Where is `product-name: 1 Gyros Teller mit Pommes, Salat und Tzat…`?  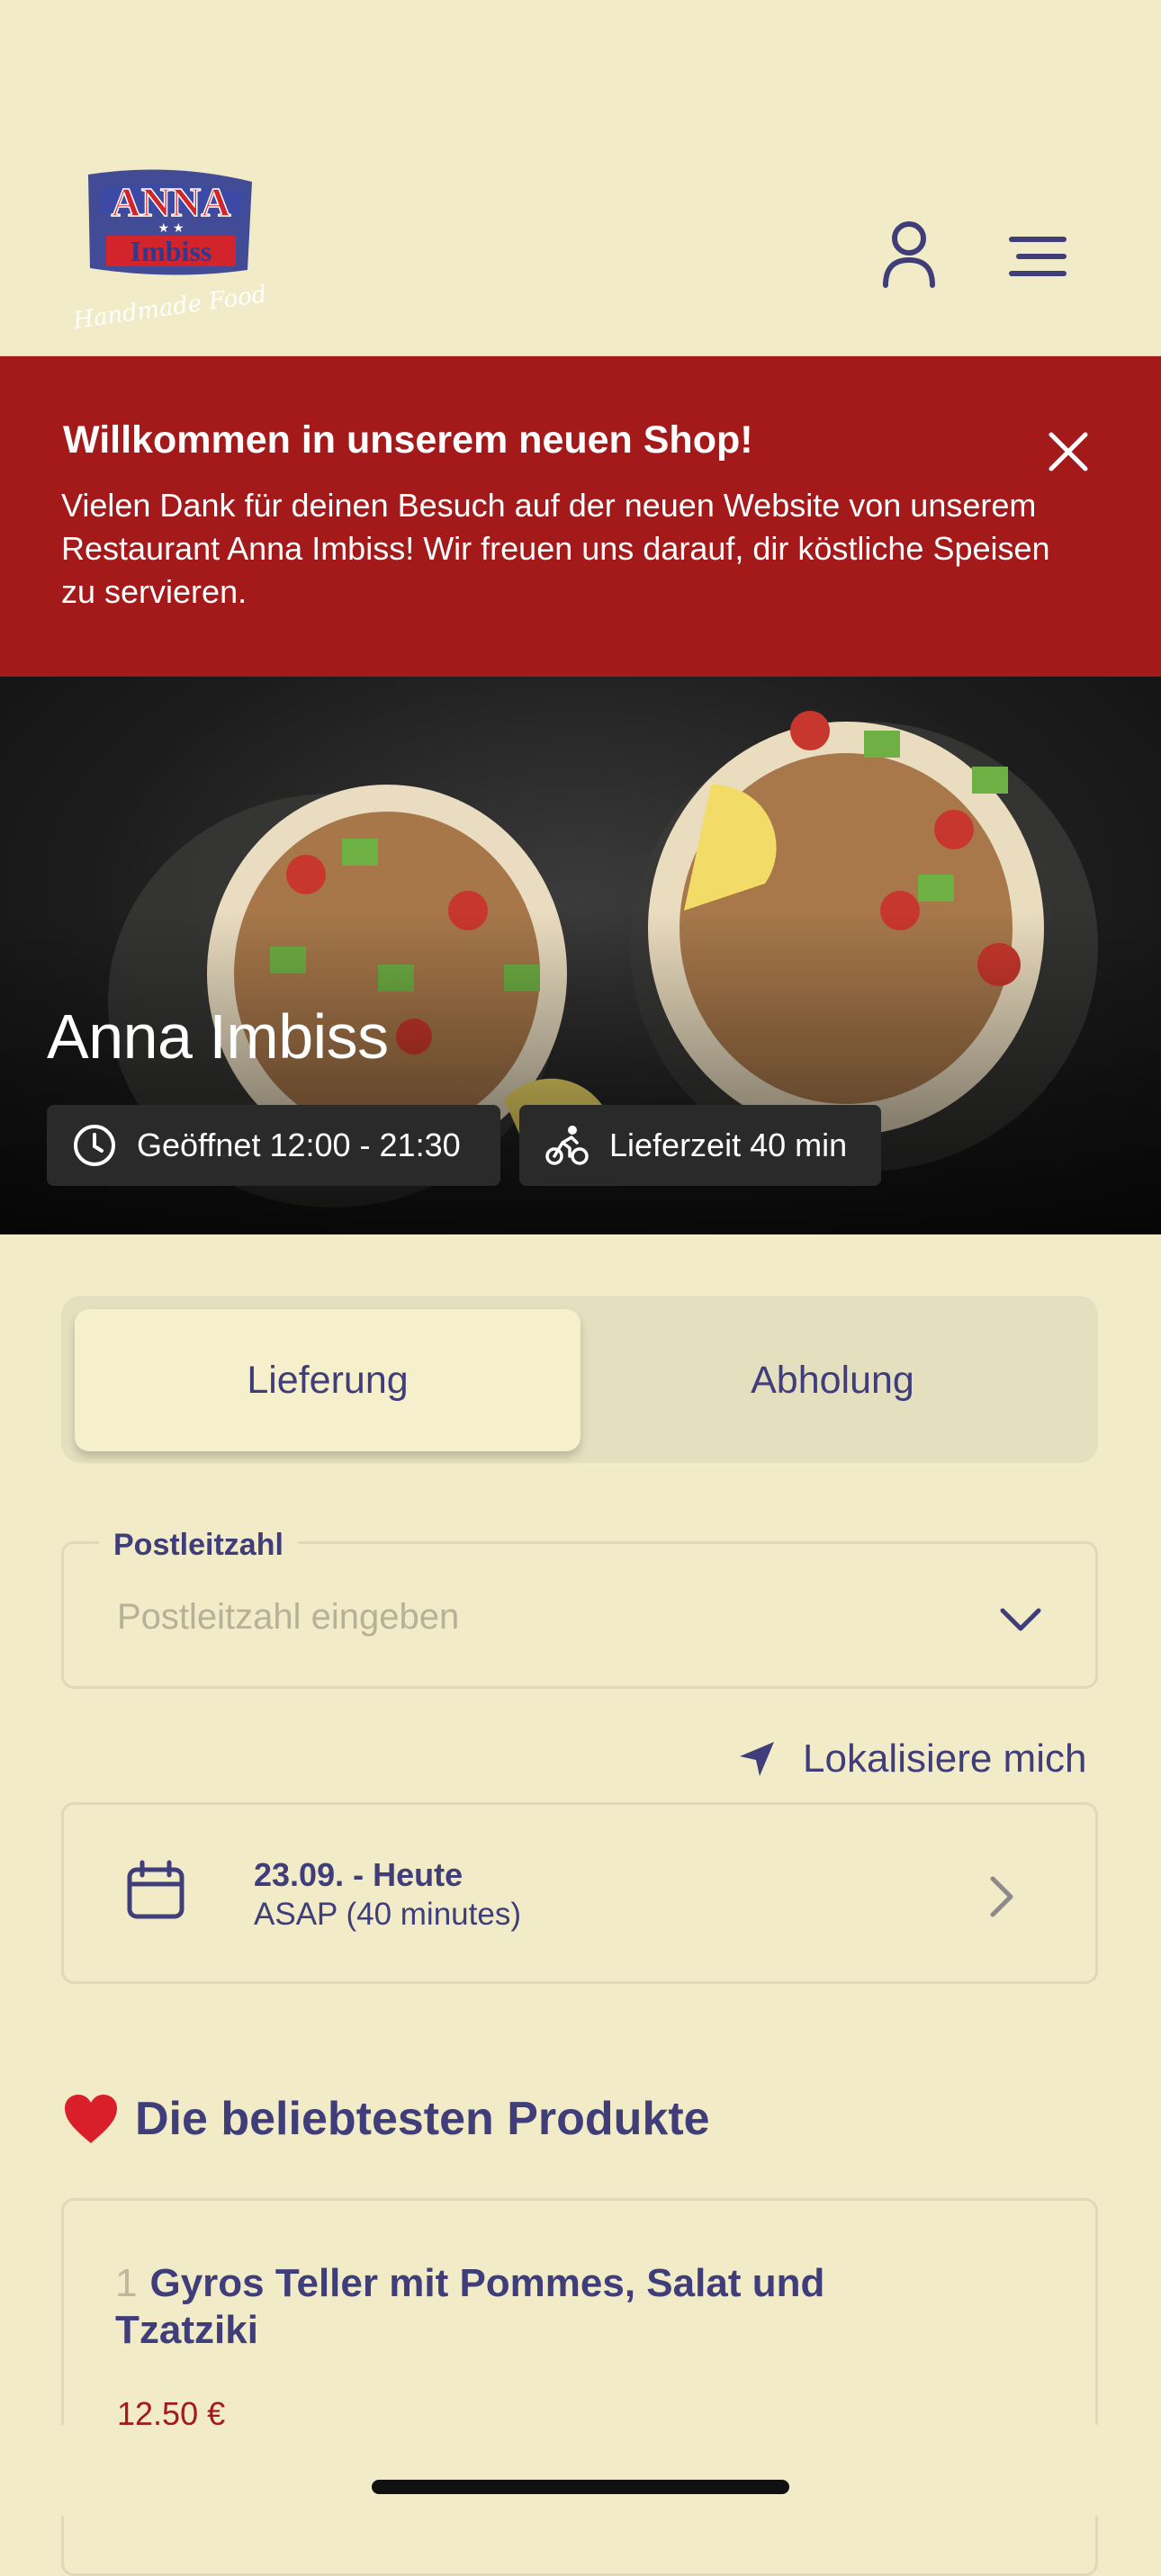
product-name: 1 Gyros Teller mit Pommes, Salat und Tzat… is located at coordinates (520, 2307).